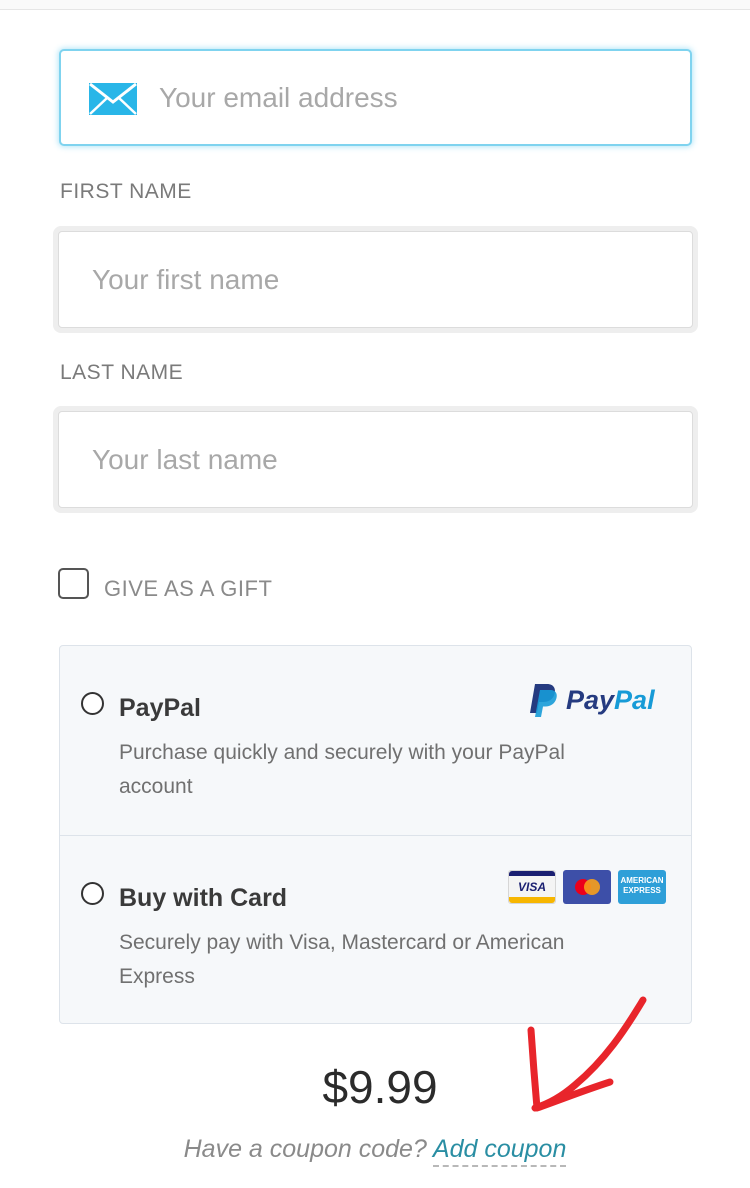  I want to click on mastercard-orange-circle, so click(592, 887).